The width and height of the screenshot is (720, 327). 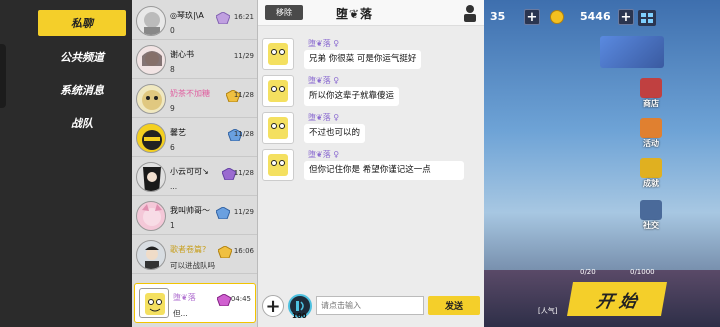 I want to click on stat-a: 0/20, so click(x=588, y=272).